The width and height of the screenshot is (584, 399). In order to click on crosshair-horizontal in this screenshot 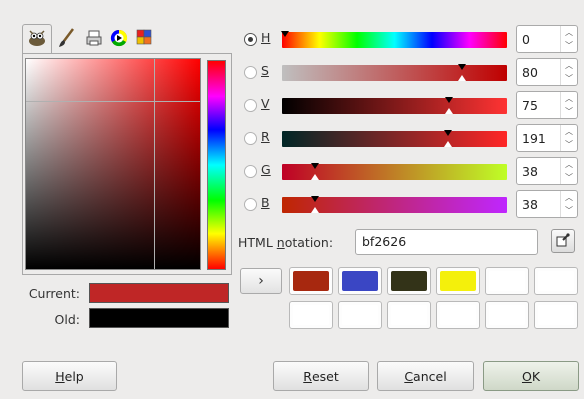, I will do `click(113, 101)`.